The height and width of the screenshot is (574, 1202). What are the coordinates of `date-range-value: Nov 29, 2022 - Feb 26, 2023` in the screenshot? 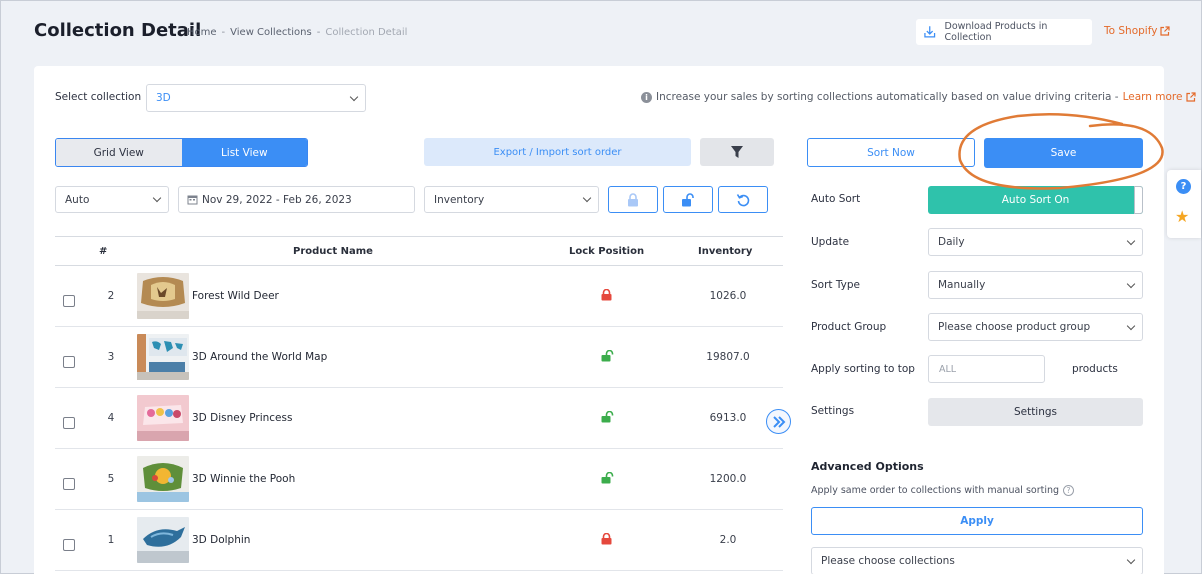 It's located at (277, 199).